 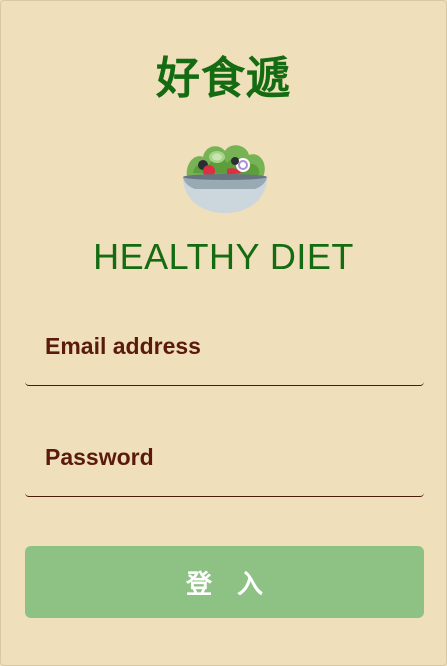 I want to click on email-field: Email address, so click(x=224, y=354).